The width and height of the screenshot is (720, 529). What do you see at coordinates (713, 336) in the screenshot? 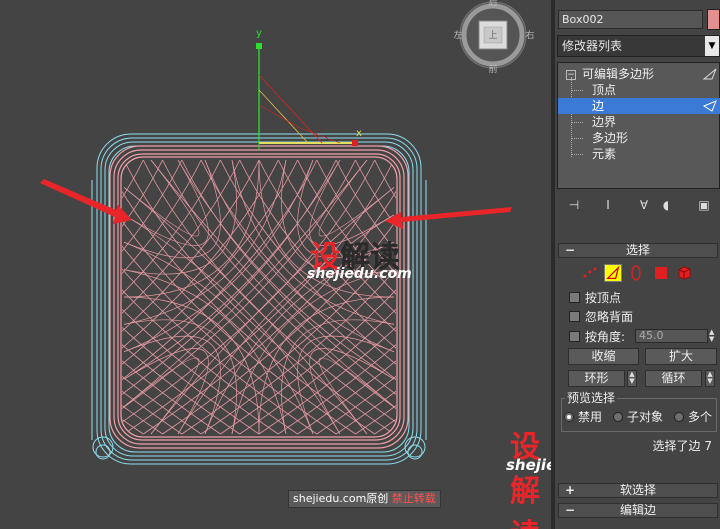
I see `spinner-arrows-icon: ▲ ▼` at bounding box center [713, 336].